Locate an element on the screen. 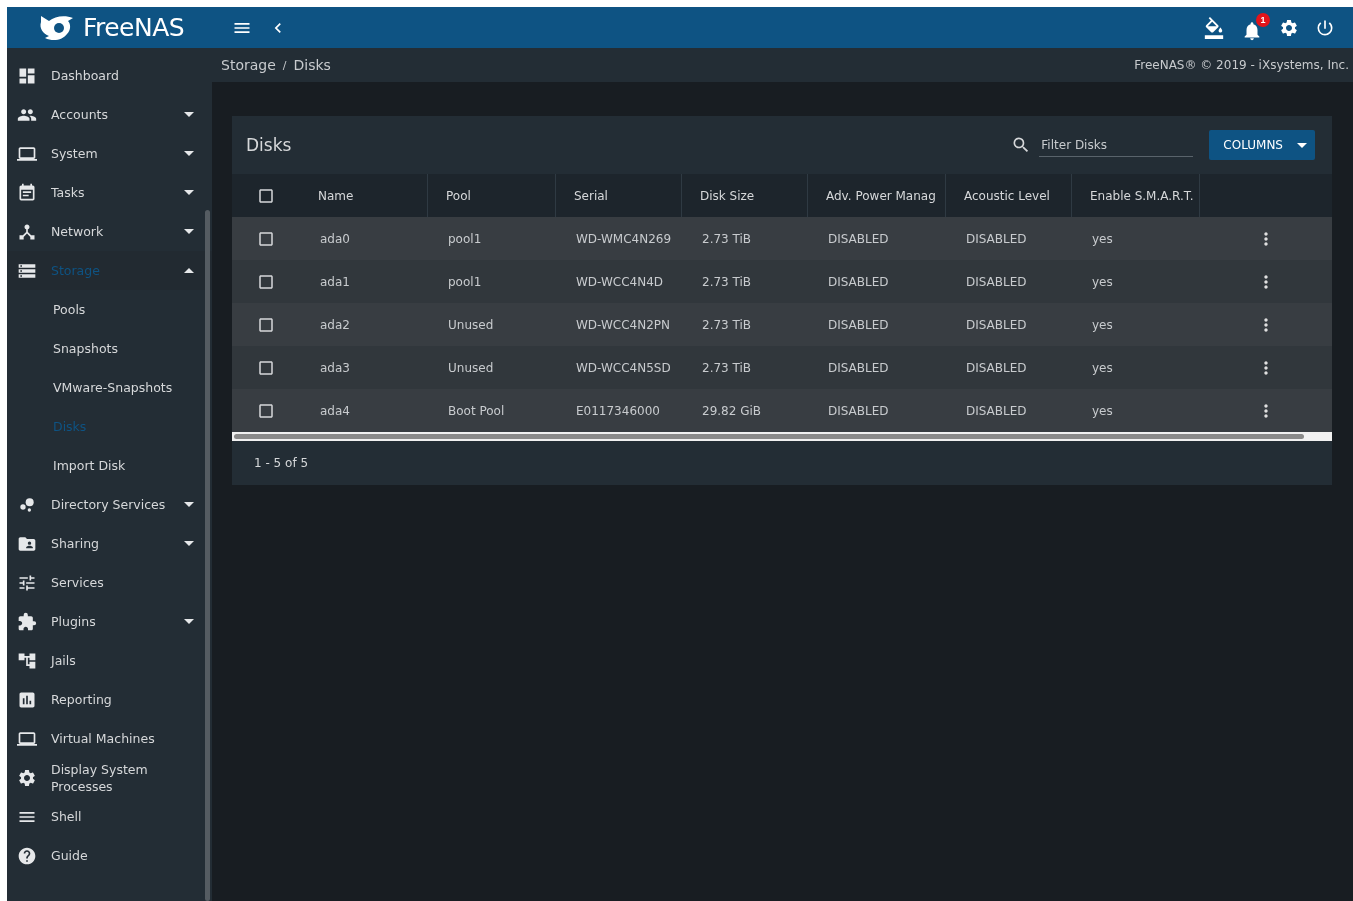 This screenshot has width=1353, height=901. sidebar-item: Jails is located at coordinates (109, 660).